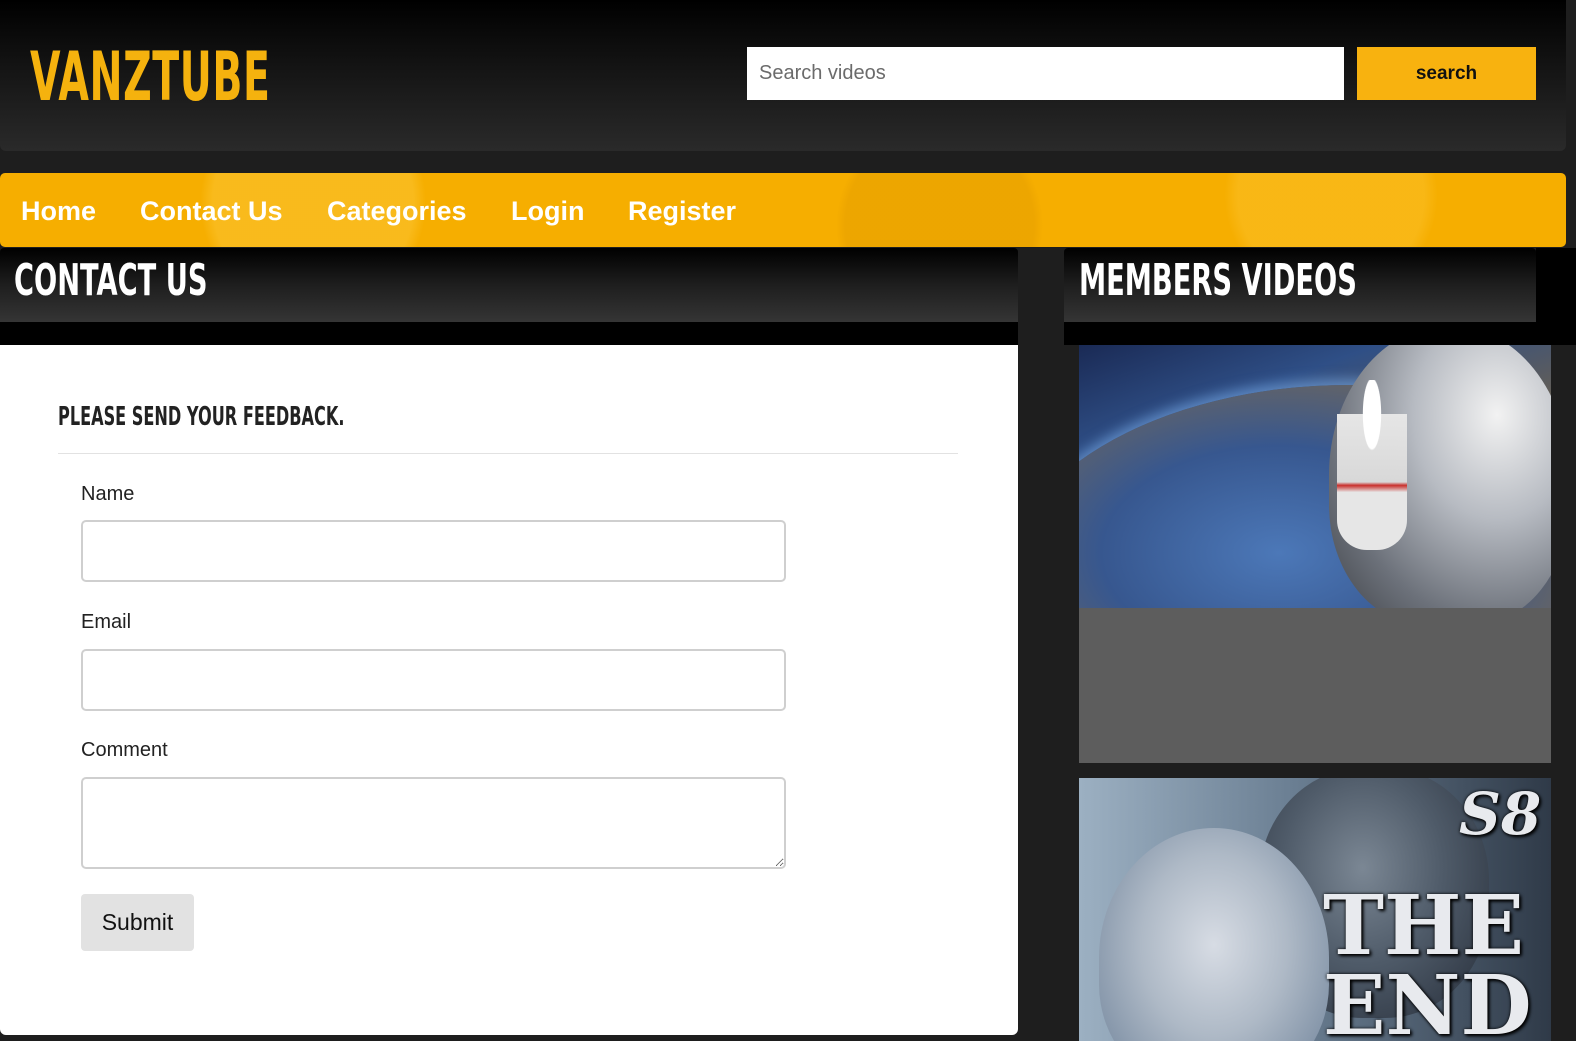 Image resolution: width=1576 pixels, height=1041 pixels. What do you see at coordinates (1218, 280) in the screenshot?
I see `members-title: MEMBERS VIDEOS` at bounding box center [1218, 280].